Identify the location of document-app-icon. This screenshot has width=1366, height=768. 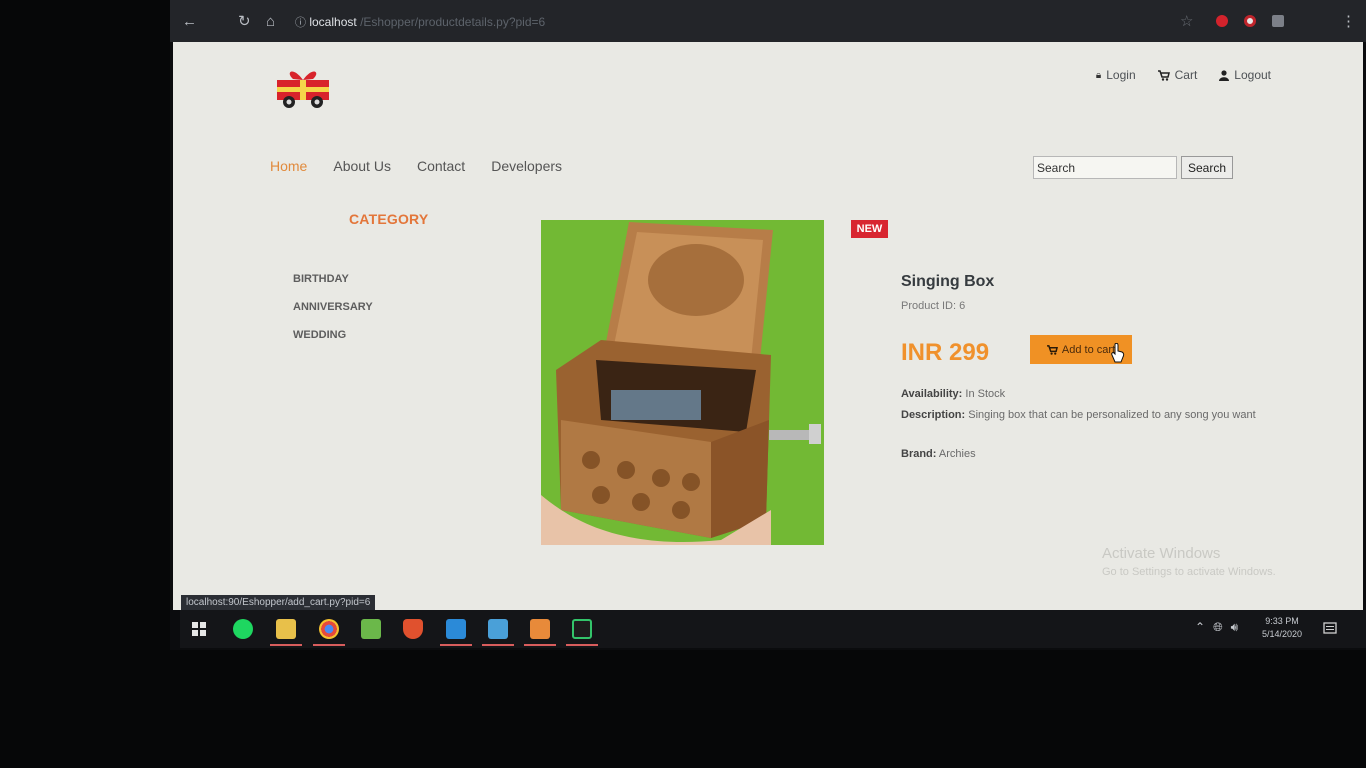
(498, 629).